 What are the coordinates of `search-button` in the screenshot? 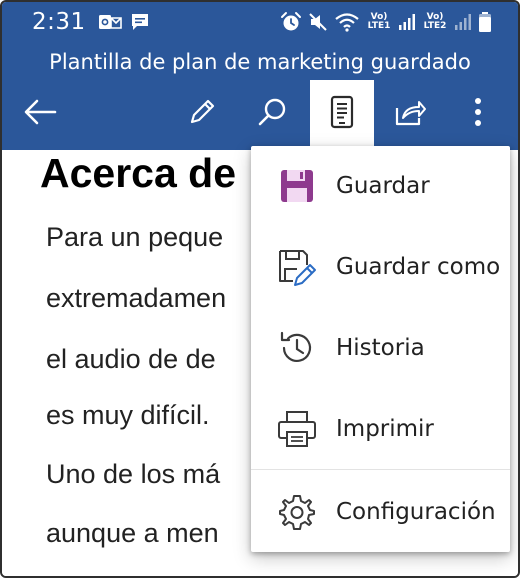 It's located at (272, 114).